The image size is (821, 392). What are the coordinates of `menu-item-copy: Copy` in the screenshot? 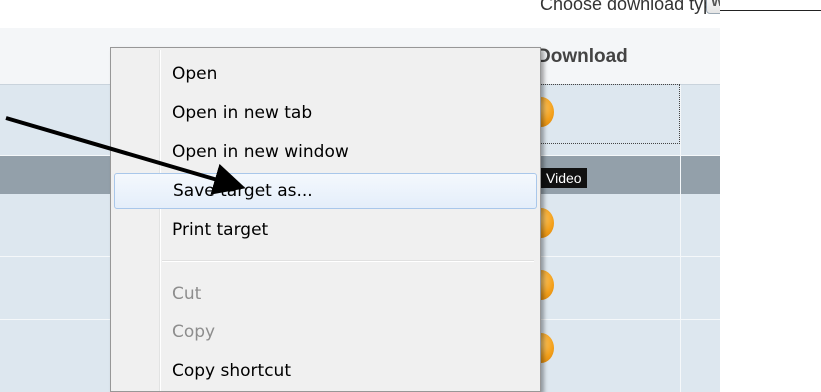 It's located at (325, 332).